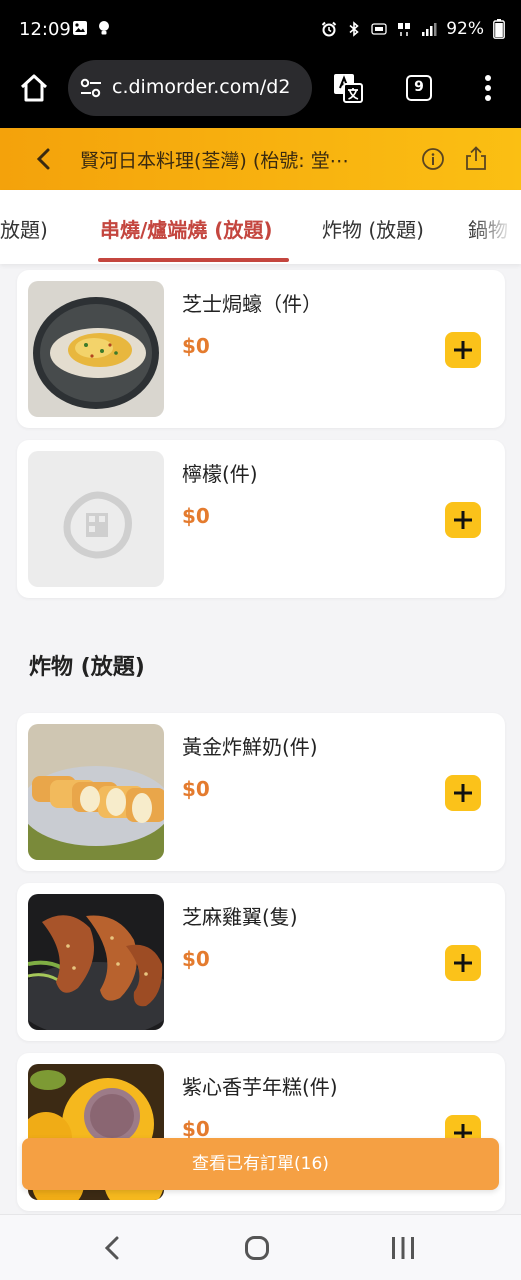  Describe the element at coordinates (261, 962) in the screenshot. I see `menu-item-card: 芝麻雞翼(隻) $0` at that location.